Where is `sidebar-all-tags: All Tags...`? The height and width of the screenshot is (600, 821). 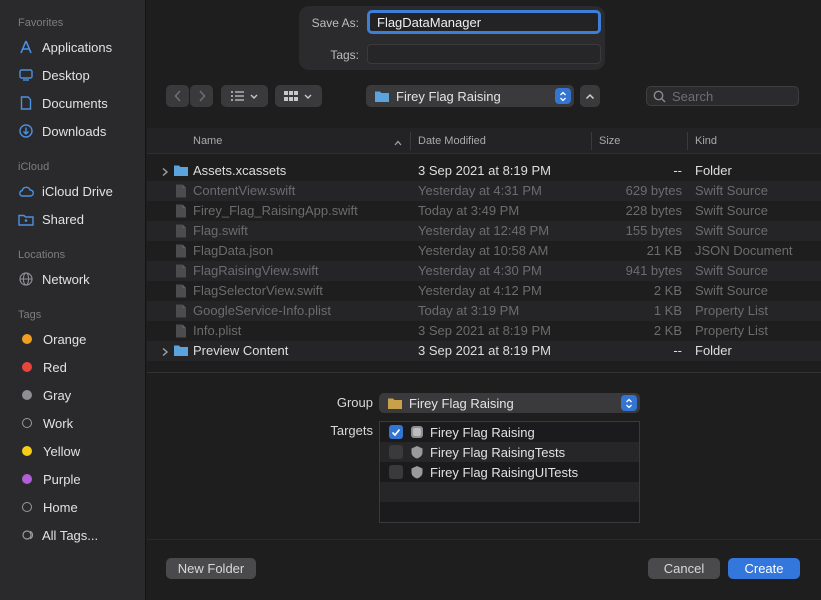
sidebar-all-tags: All Tags... is located at coordinates (58, 535).